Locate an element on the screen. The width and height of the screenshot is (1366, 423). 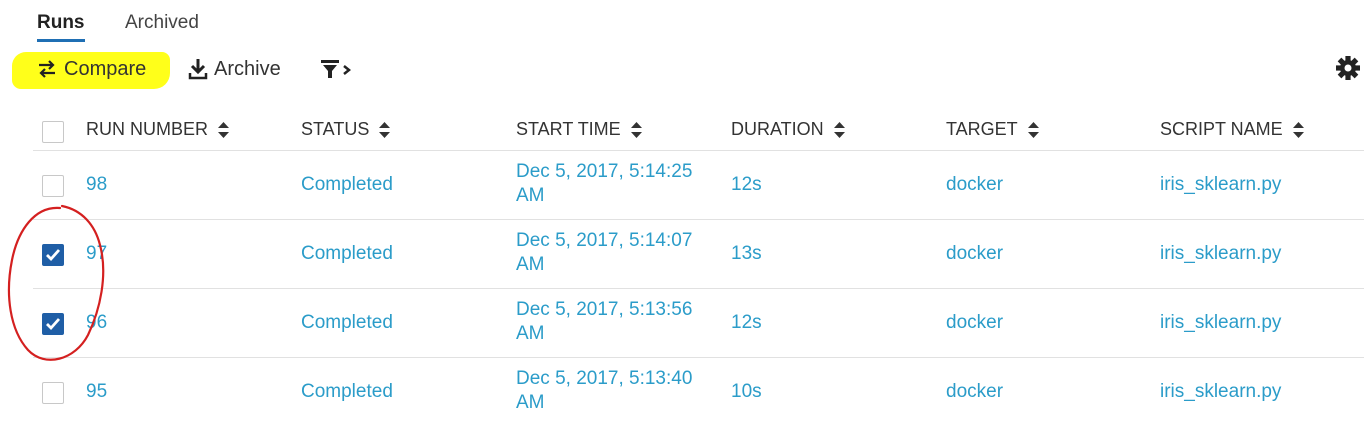
run-number-link: 98 is located at coordinates (96, 185).